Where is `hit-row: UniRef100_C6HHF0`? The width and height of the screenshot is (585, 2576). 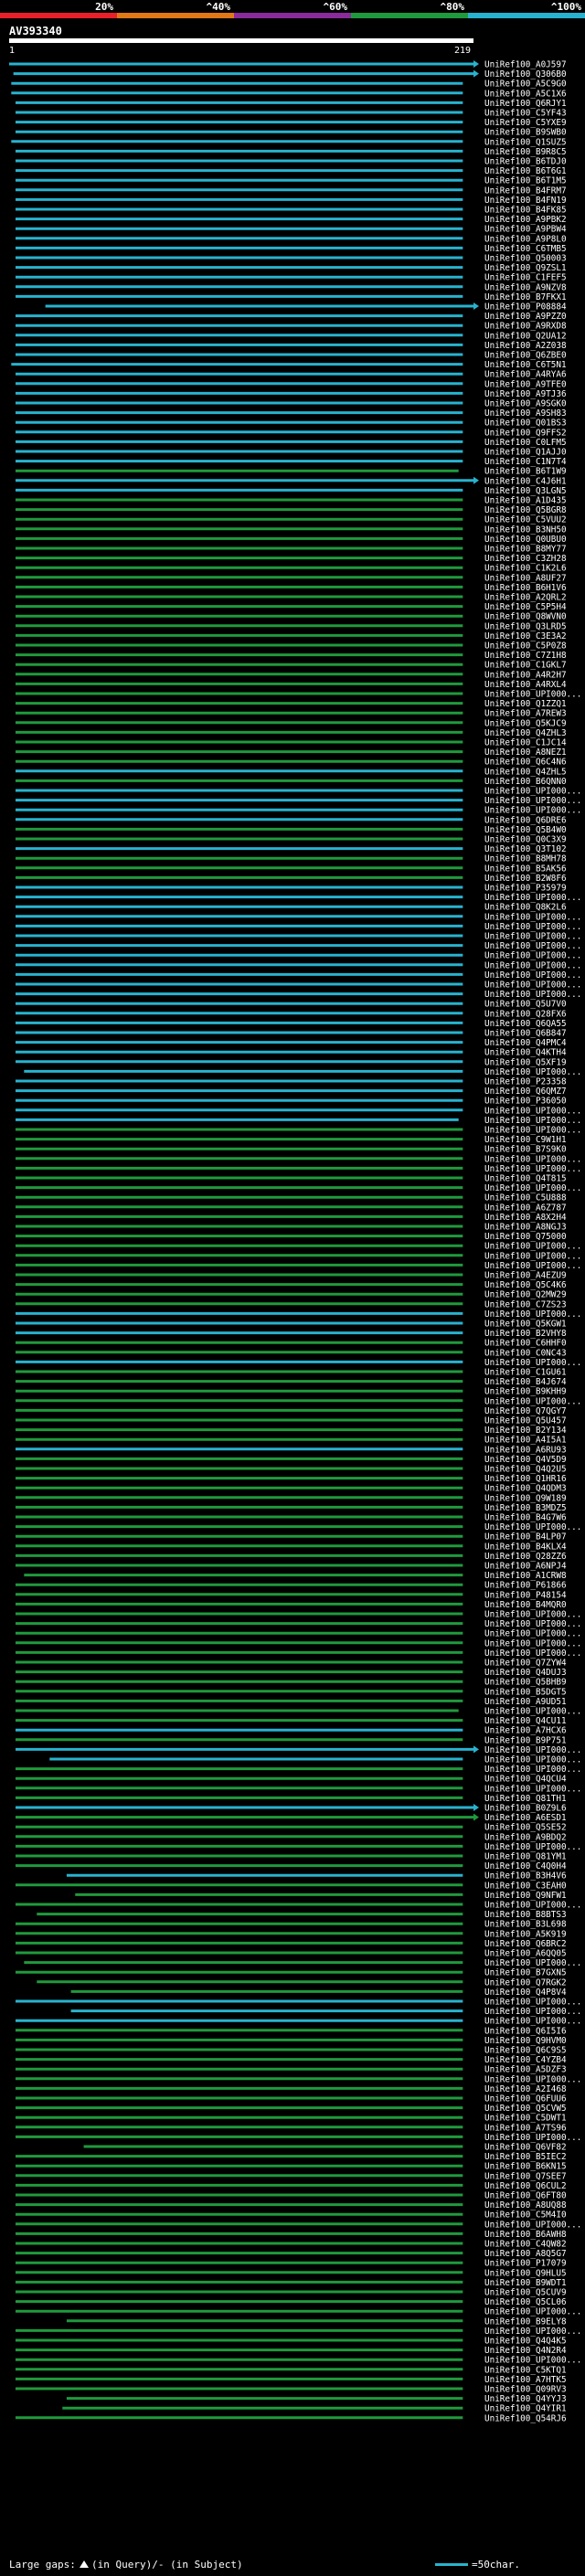 hit-row: UniRef100_C6HHF0 is located at coordinates (291, 1344).